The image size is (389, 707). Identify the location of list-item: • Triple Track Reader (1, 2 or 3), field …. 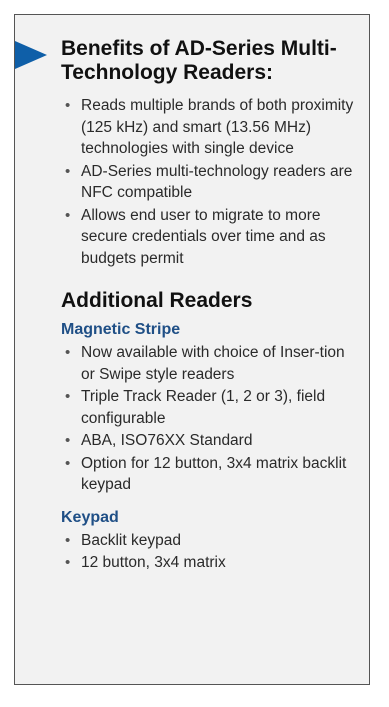
(209, 407).